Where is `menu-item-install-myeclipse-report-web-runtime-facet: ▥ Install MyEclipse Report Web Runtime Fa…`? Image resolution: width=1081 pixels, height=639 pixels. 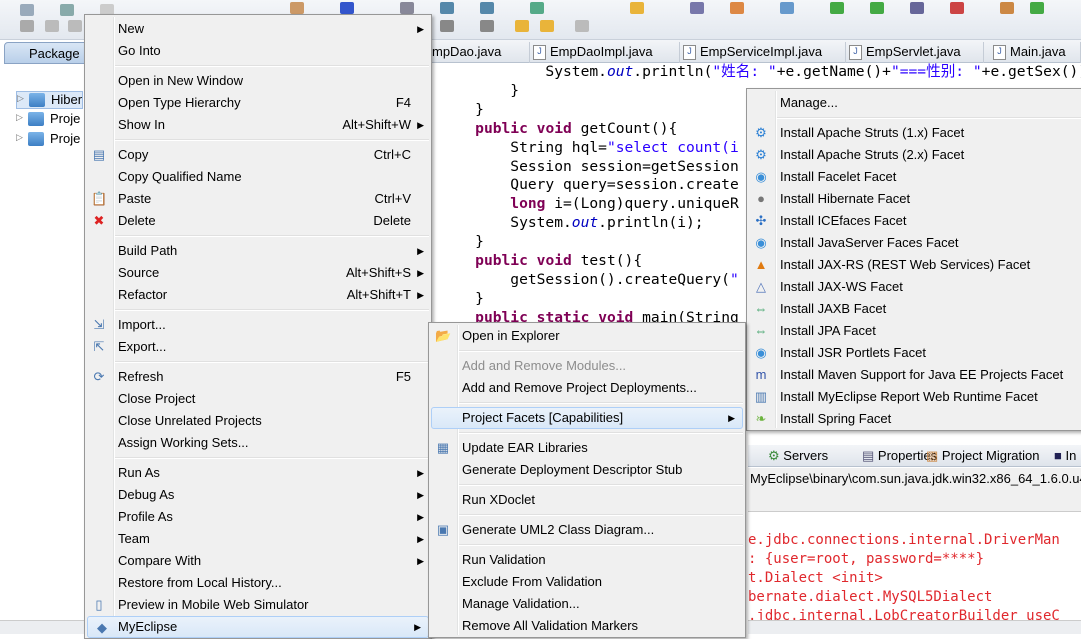 menu-item-install-myeclipse-report-web-runtime-facet: ▥ Install MyEclipse Report Web Runtime Fa… is located at coordinates (914, 397).